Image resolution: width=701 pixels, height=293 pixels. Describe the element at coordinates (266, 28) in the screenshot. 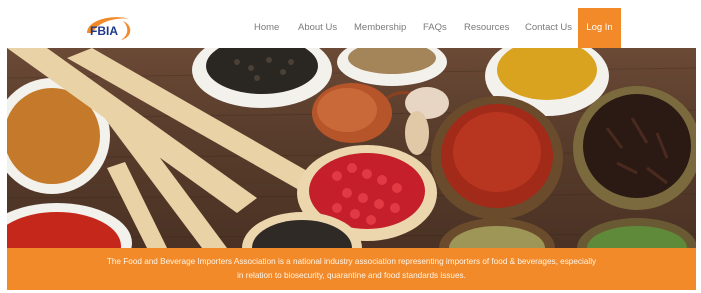

I see `nav-home: Home` at that location.